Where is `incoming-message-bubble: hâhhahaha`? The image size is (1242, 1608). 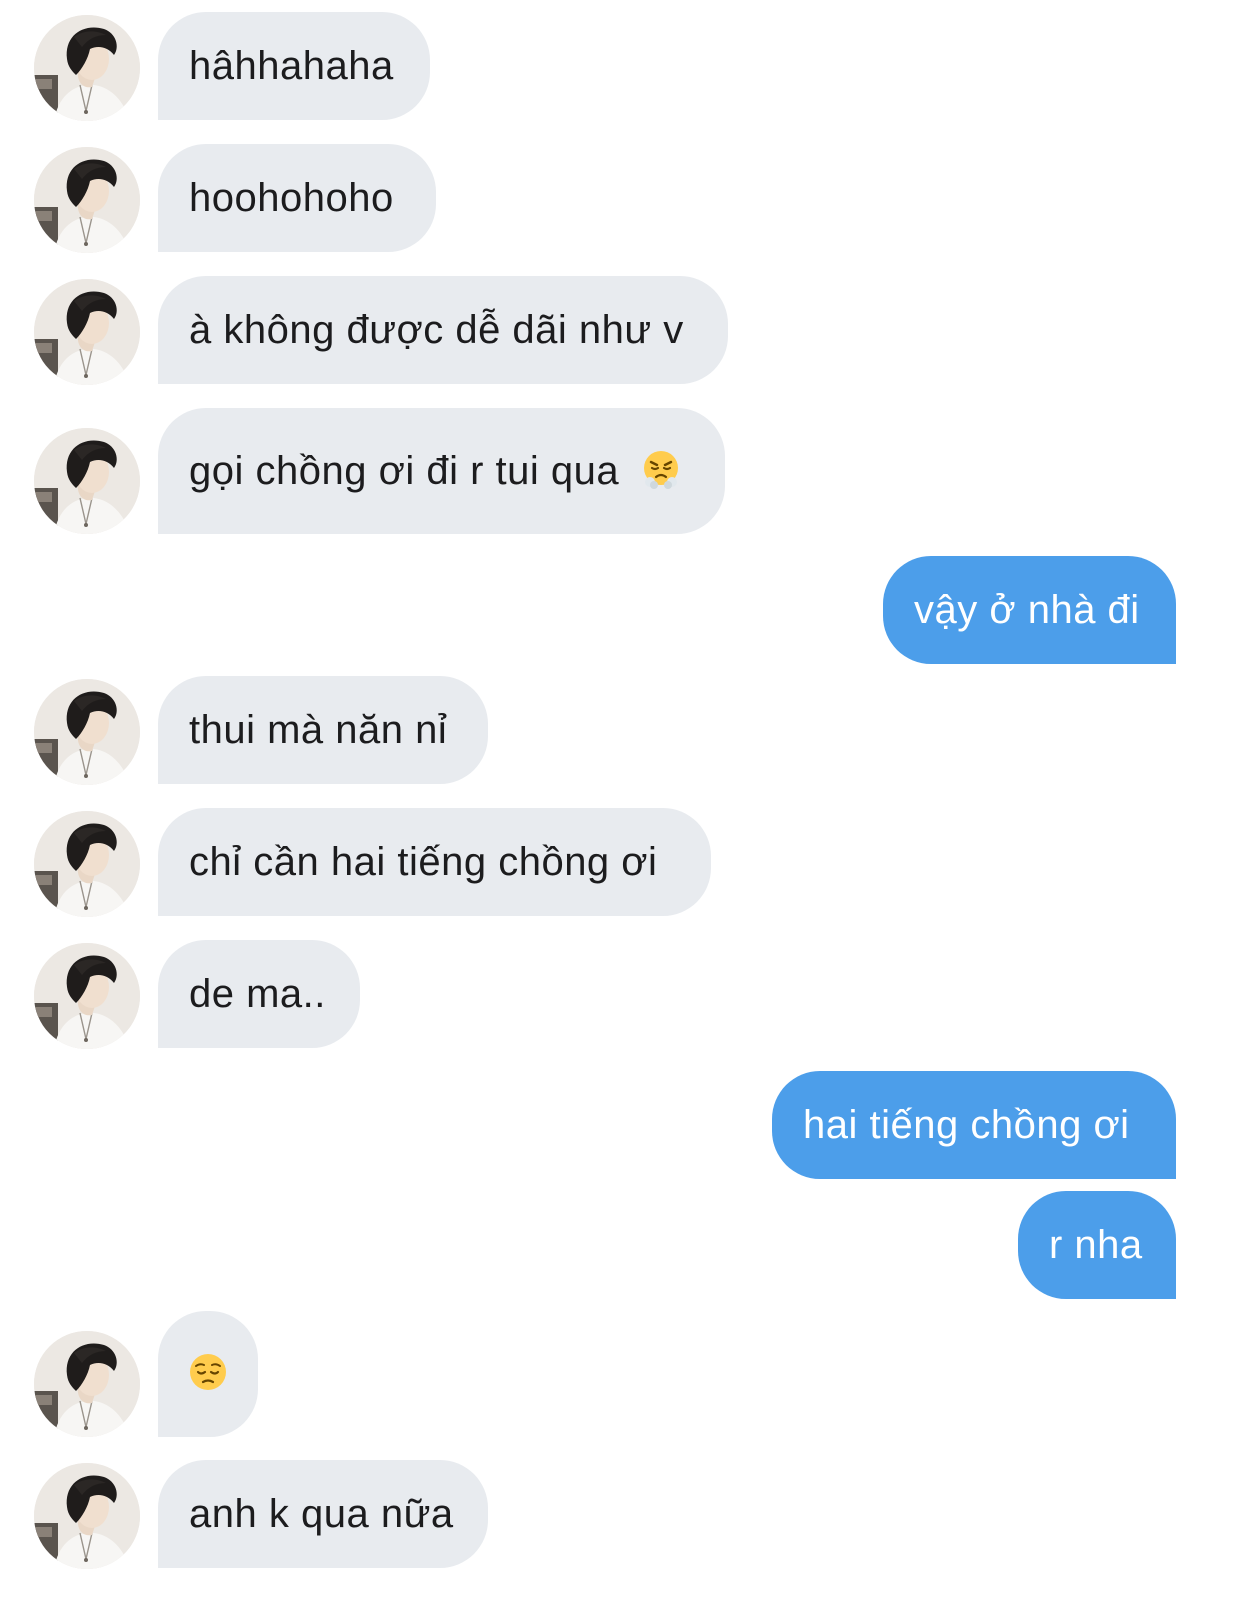
incoming-message-bubble: hâhhahaha is located at coordinates (294, 66).